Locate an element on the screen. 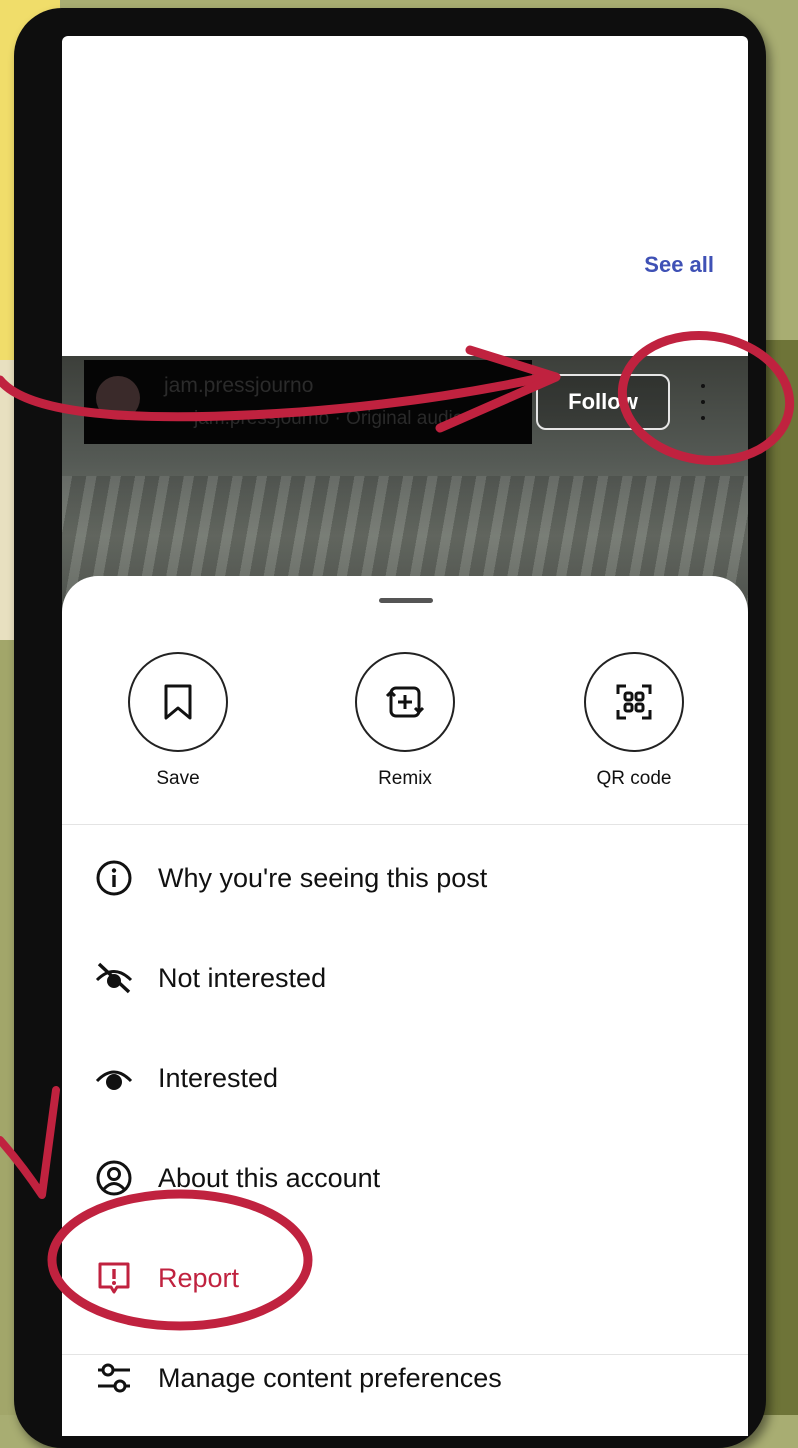 Image resolution: width=798 pixels, height=1448 pixels. sliders-icon is located at coordinates (114, 1378).